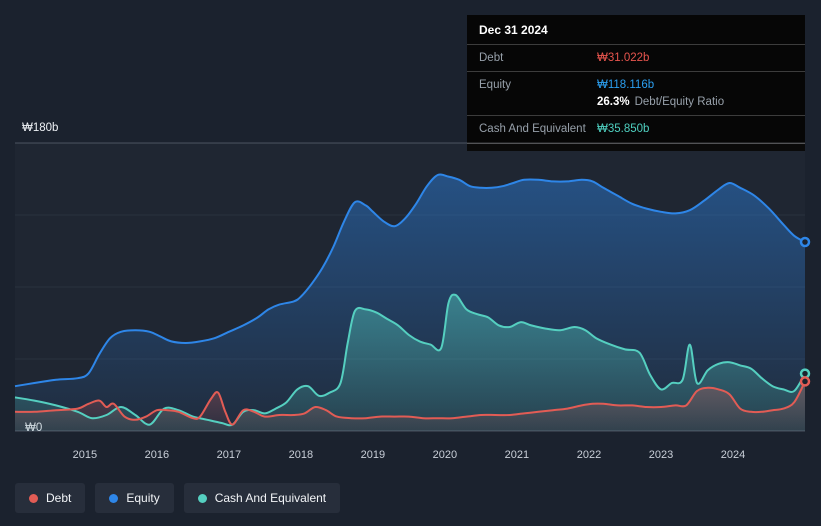  I want to click on x-axis-tick-2021: 2021, so click(517, 455).